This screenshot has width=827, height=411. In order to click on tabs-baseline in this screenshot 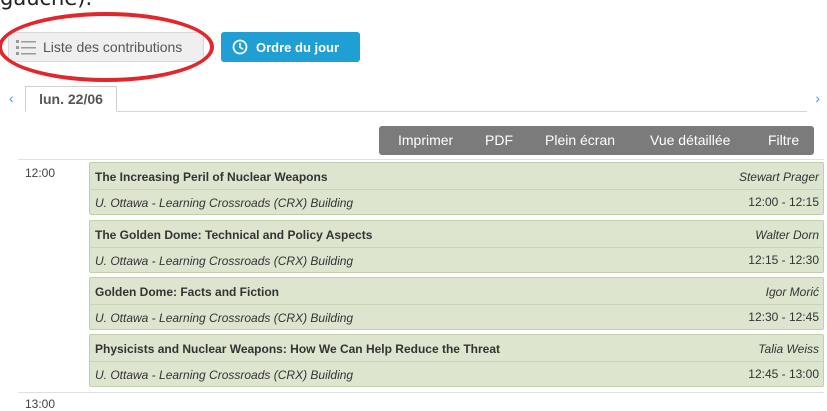, I will do `click(416, 111)`.